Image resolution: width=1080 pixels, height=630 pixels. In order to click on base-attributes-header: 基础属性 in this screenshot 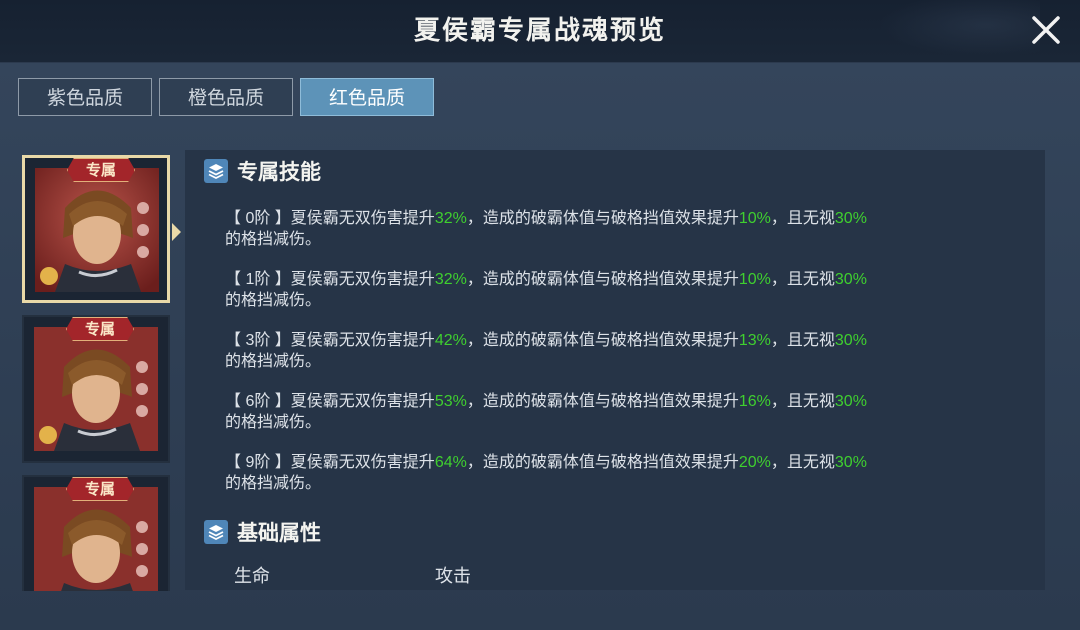, I will do `click(262, 532)`.